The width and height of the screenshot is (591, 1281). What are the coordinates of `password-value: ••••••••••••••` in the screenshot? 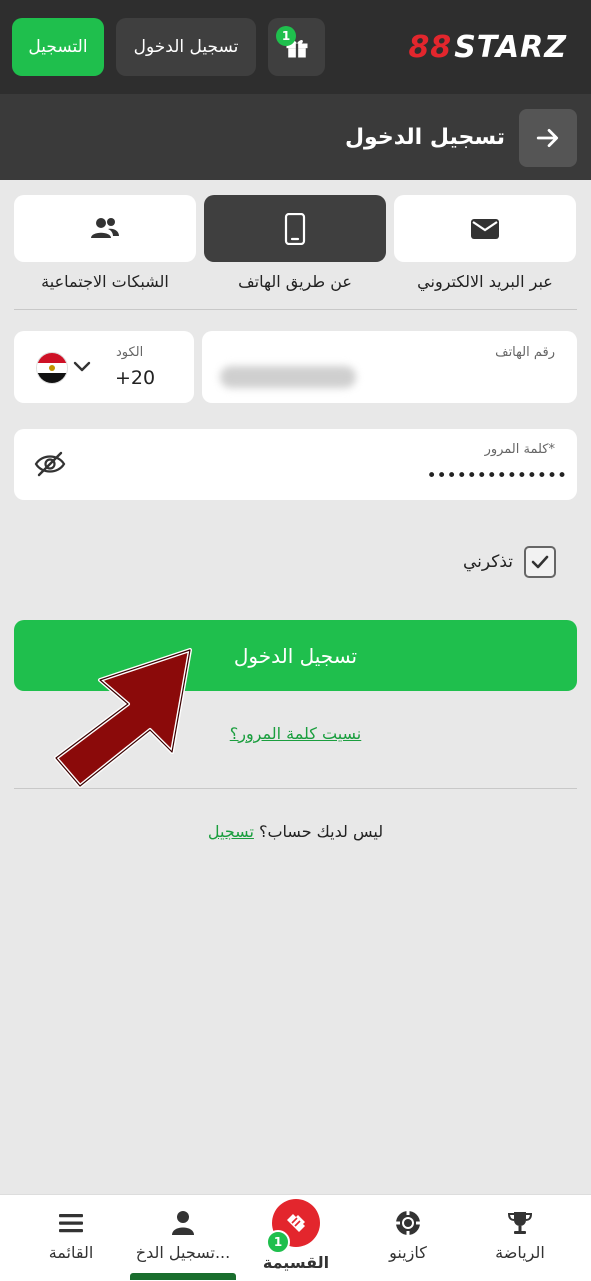 It's located at (496, 476).